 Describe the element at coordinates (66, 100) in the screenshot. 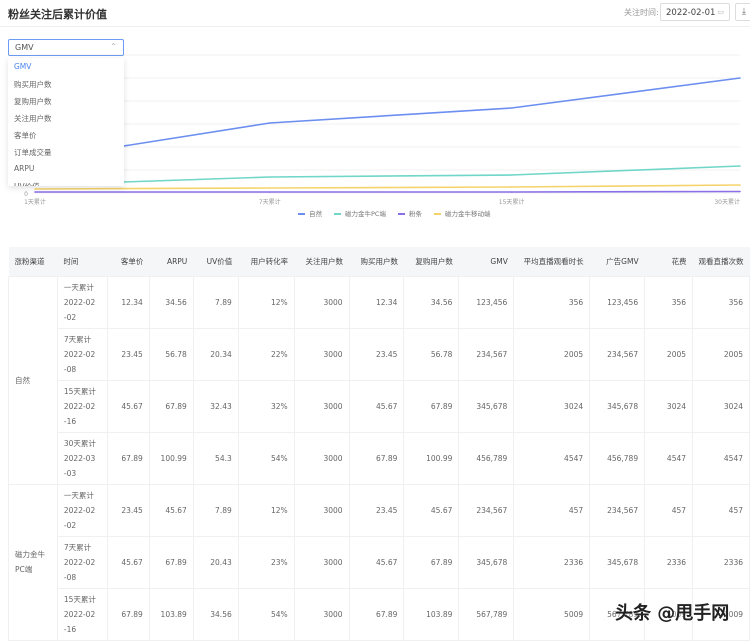

I see `dropdown-option: 复购用户数` at that location.